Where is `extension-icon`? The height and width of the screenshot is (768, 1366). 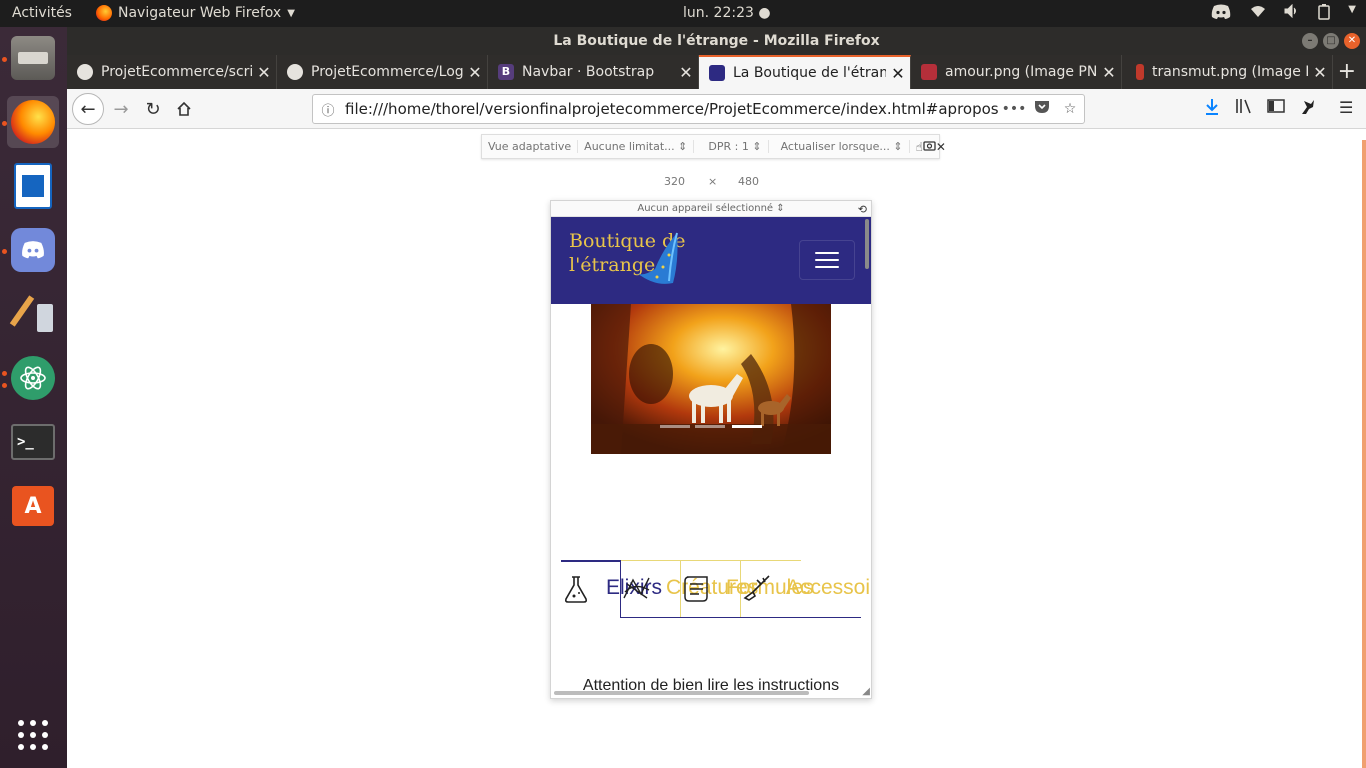
extension-icon is located at coordinates (1308, 109).